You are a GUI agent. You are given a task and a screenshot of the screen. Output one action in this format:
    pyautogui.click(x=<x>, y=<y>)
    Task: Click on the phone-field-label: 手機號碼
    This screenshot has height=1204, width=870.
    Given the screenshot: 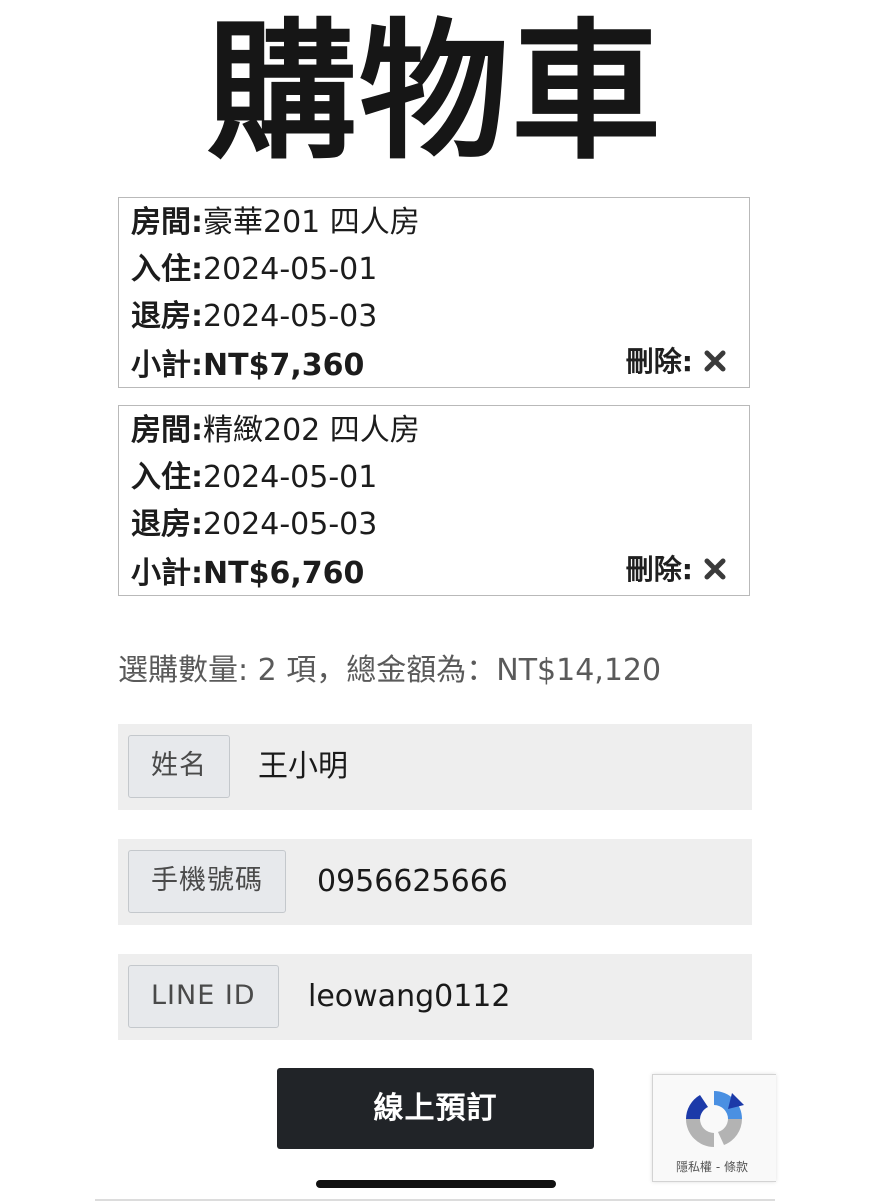 What is the action you would take?
    pyautogui.click(x=207, y=881)
    